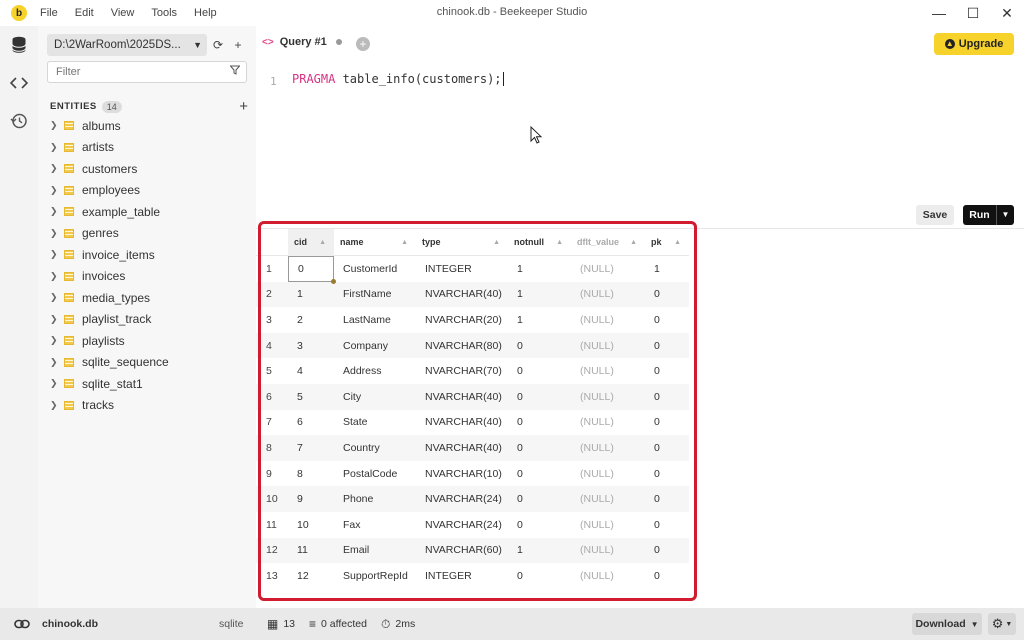 The height and width of the screenshot is (640, 1024). Describe the element at coordinates (1002, 624) in the screenshot. I see `settings-gear-button: ⚙ ▼` at that location.